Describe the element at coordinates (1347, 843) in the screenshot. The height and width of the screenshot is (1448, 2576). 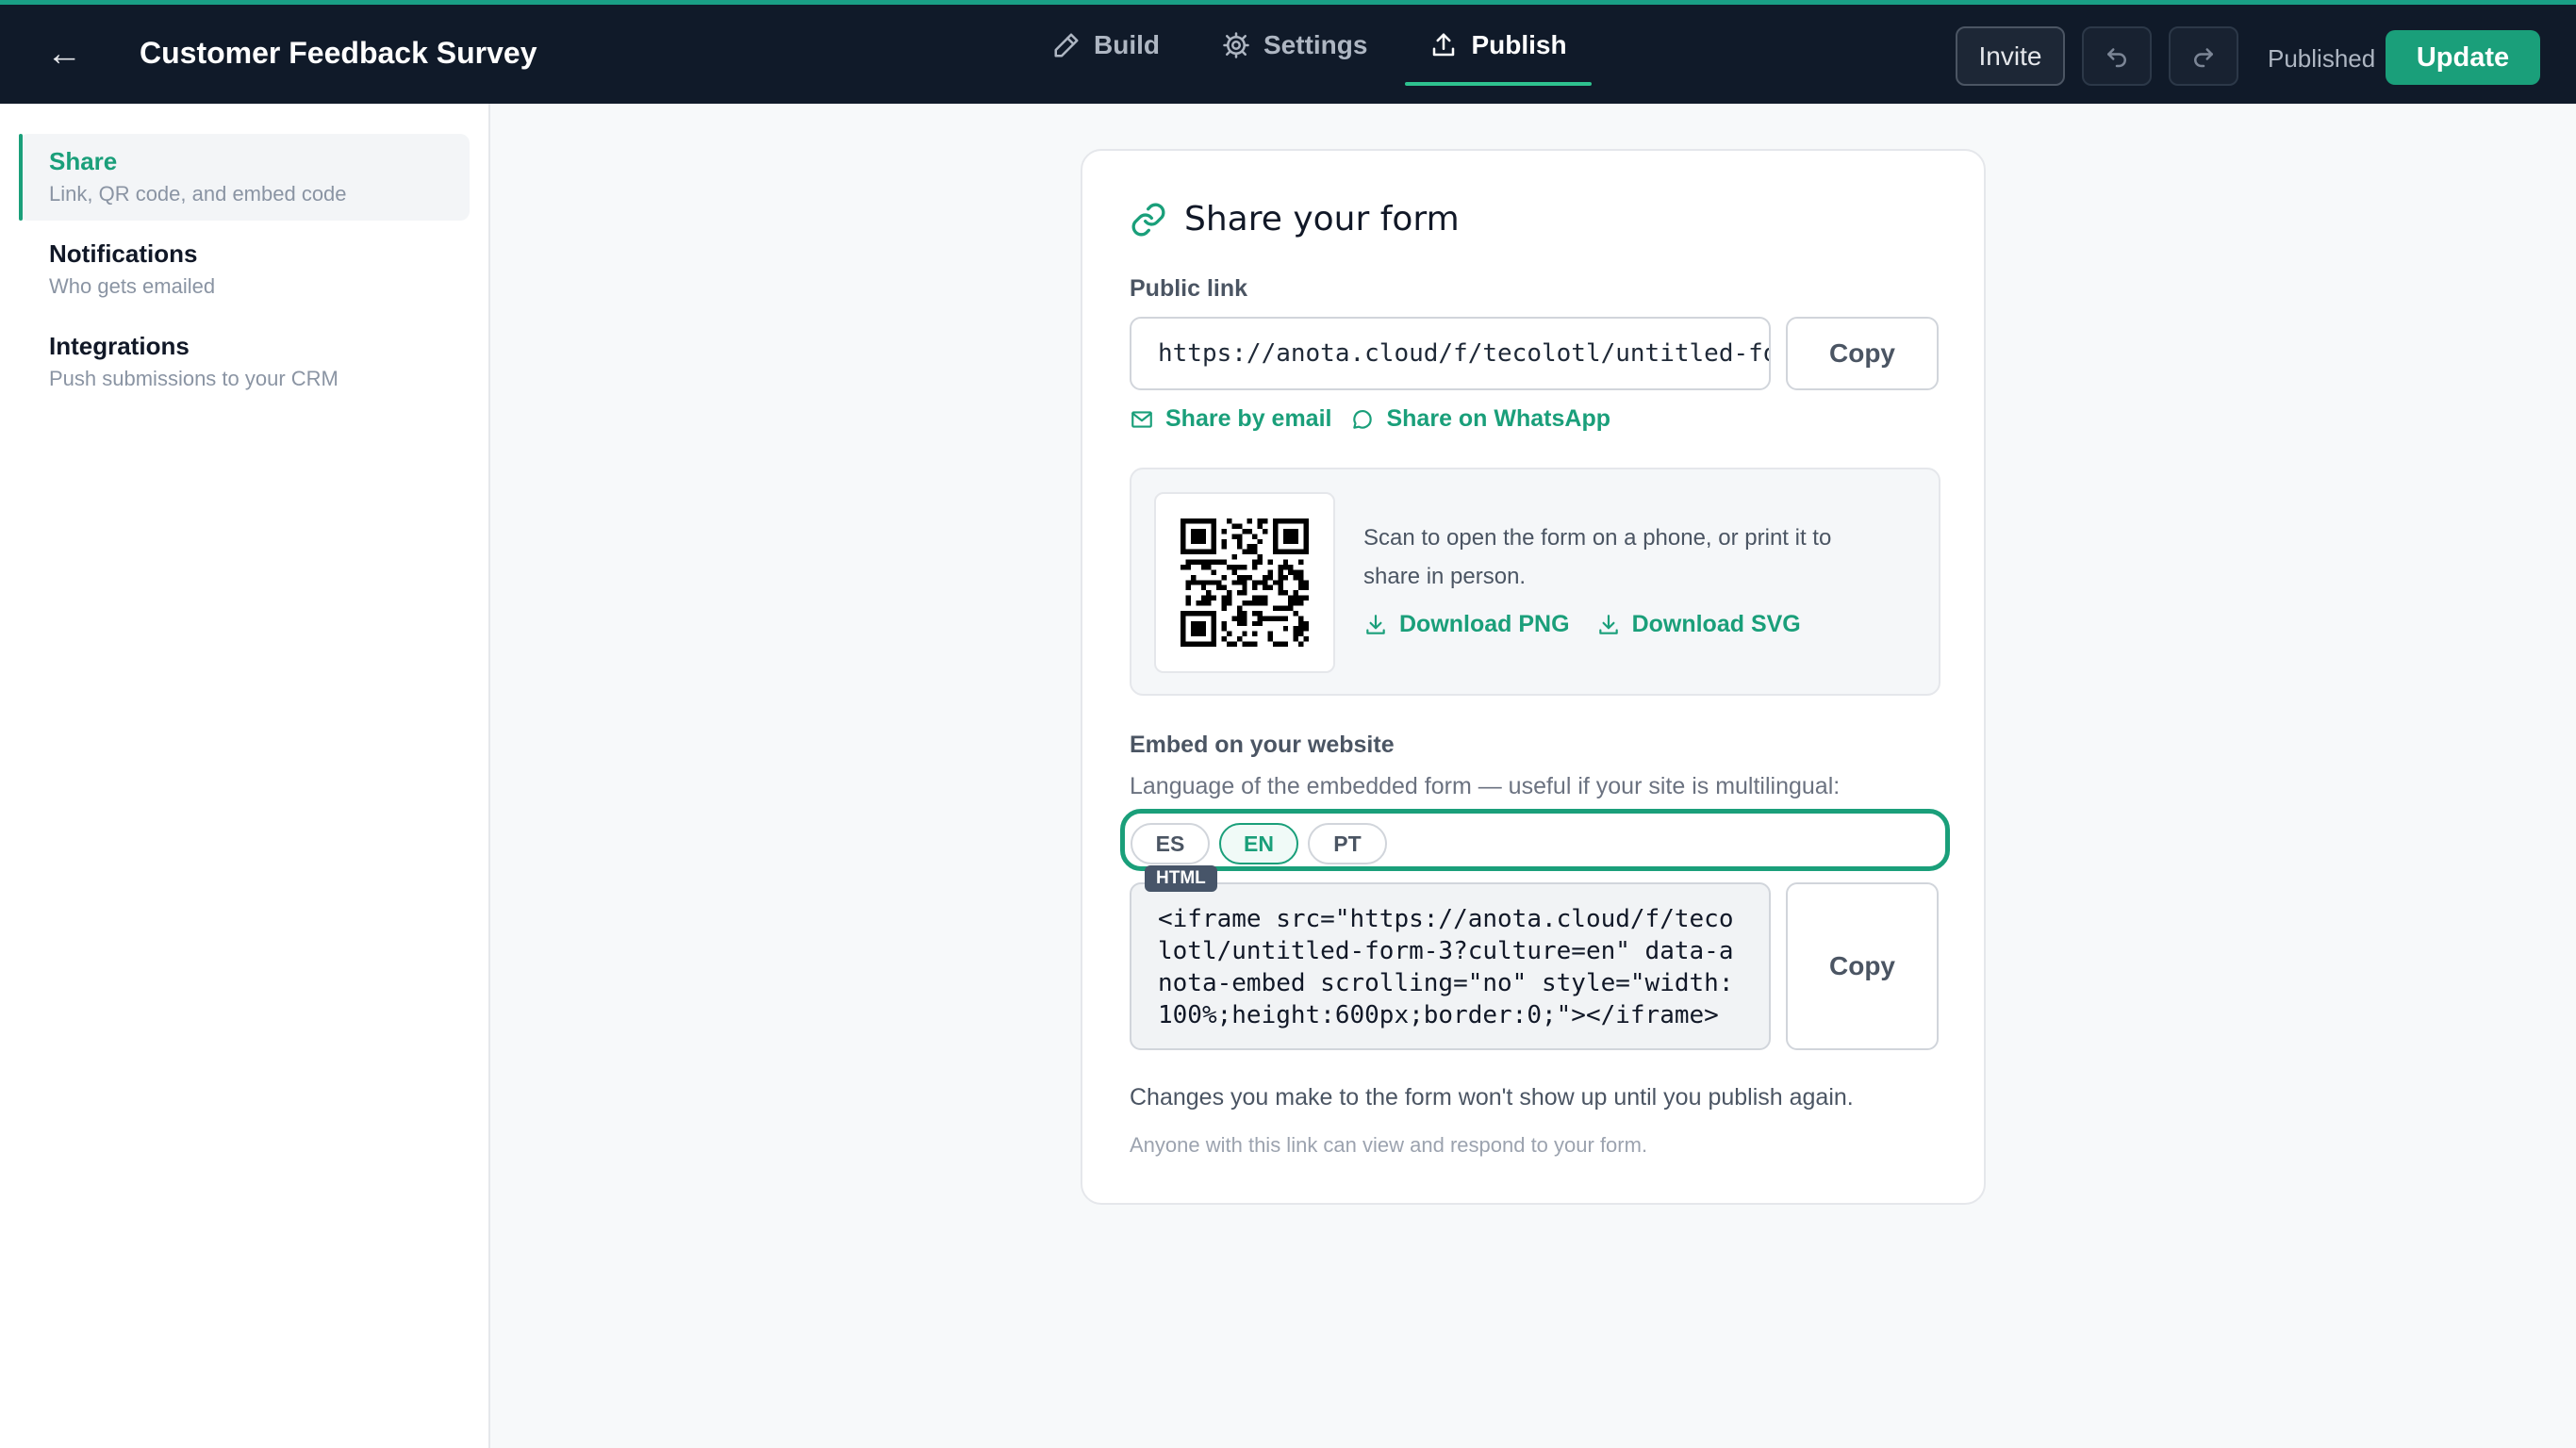
I see `language-option-pt: PT` at that location.